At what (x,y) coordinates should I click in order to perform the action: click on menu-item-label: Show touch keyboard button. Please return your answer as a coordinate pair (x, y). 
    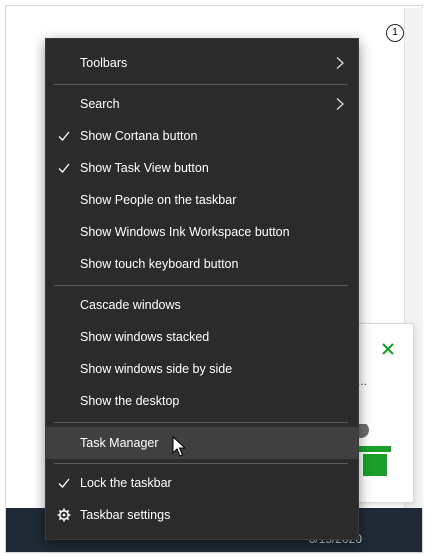
    Looking at the image, I should click on (159, 264).